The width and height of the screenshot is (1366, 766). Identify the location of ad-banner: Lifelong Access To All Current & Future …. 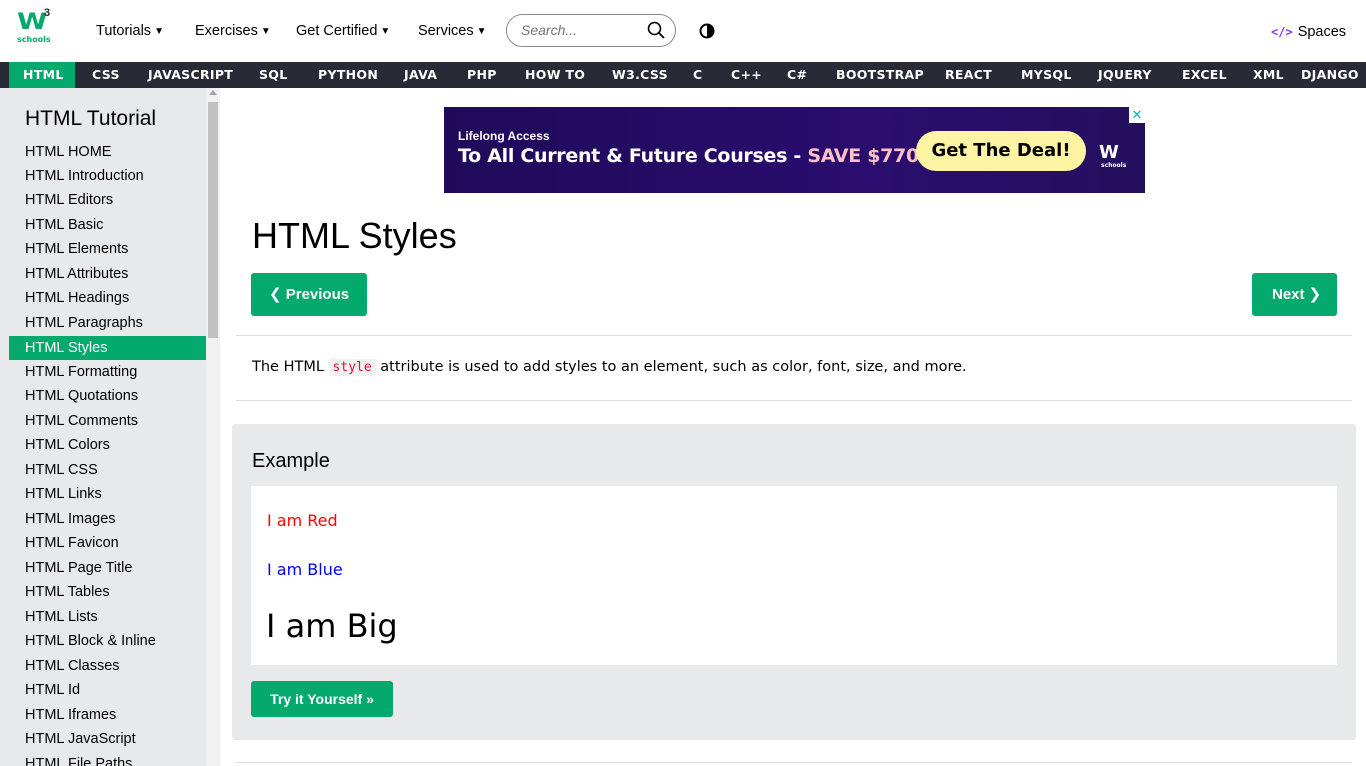
(794, 150).